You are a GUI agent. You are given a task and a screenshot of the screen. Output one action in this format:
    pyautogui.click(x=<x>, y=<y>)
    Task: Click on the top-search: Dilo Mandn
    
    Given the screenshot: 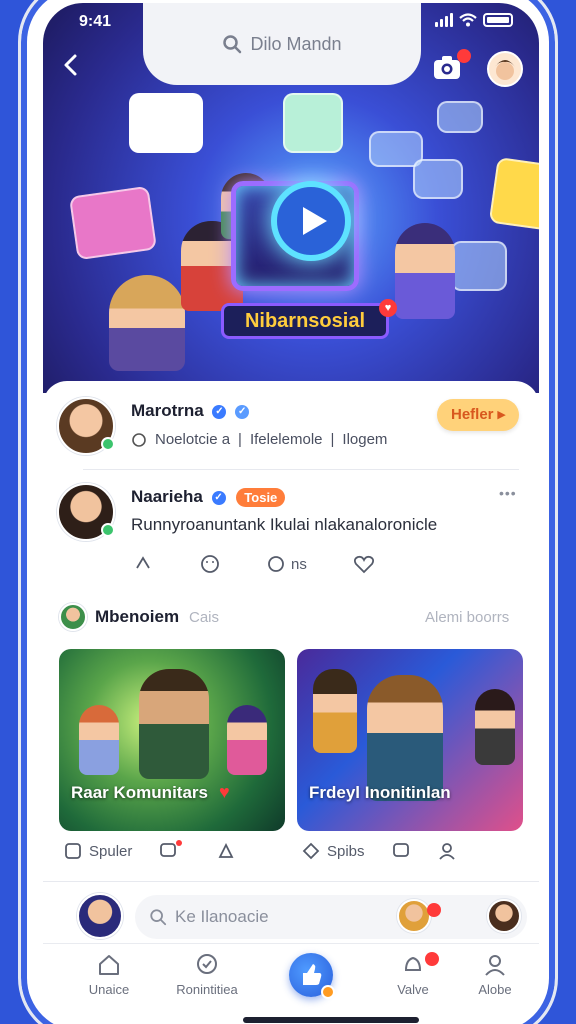 What is the action you would take?
    pyautogui.click(x=282, y=44)
    